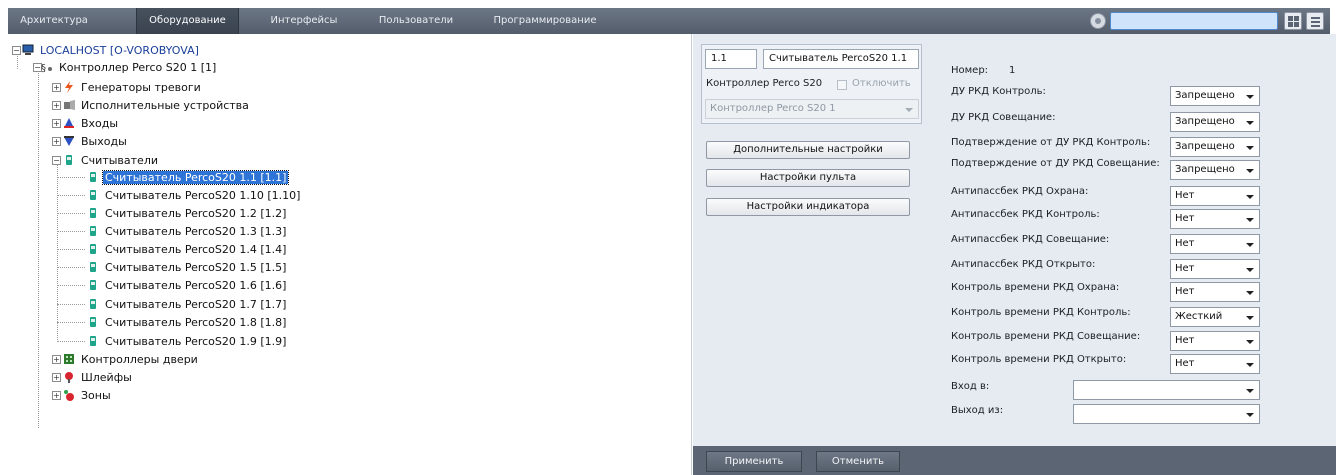  What do you see at coordinates (970, 386) in the screenshot?
I see `entry-label: Вход в:` at bounding box center [970, 386].